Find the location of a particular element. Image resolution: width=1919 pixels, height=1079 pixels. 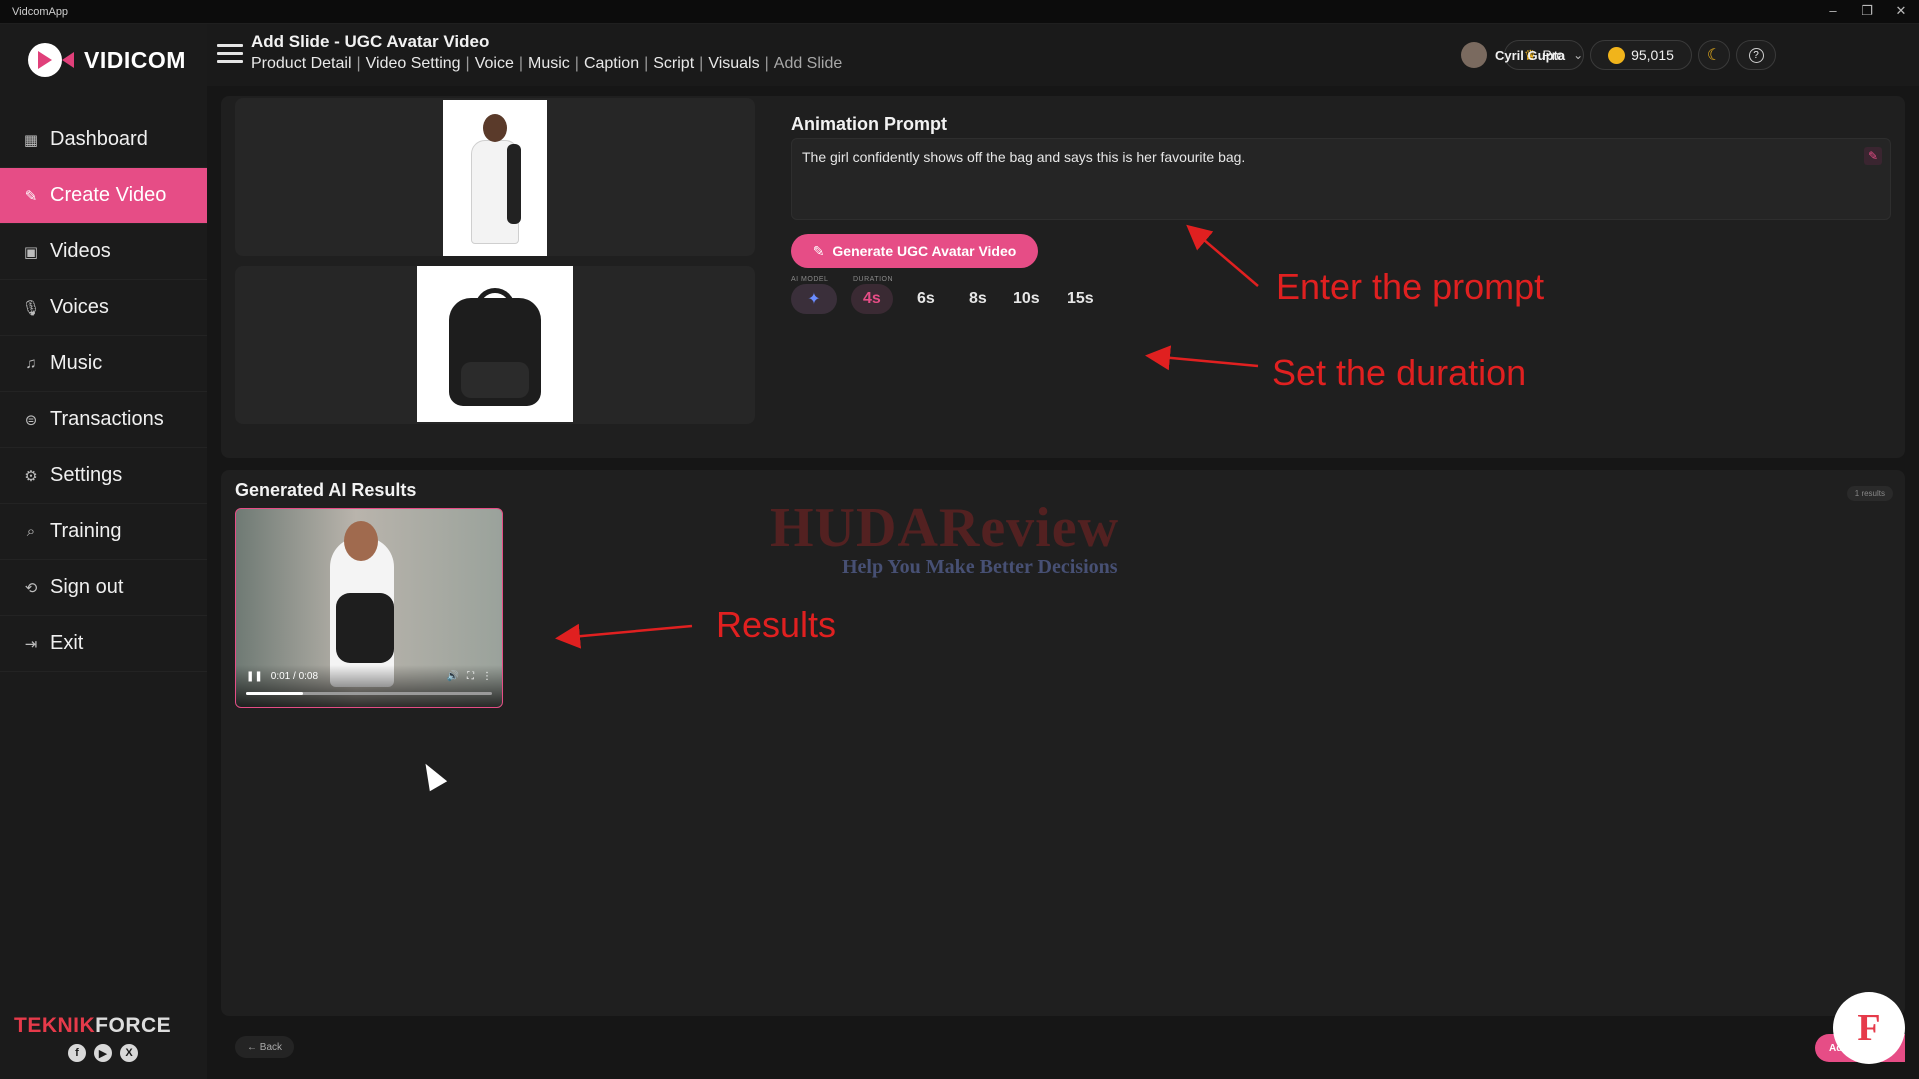

theme-toggle-button: ☾ is located at coordinates (1714, 55).